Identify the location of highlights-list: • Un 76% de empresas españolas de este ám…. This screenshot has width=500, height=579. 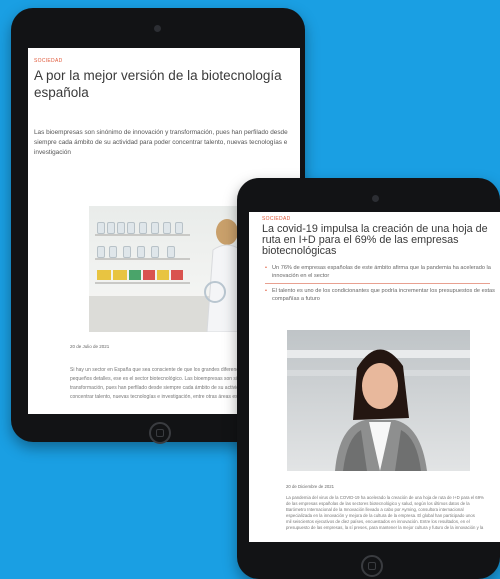
(380, 285).